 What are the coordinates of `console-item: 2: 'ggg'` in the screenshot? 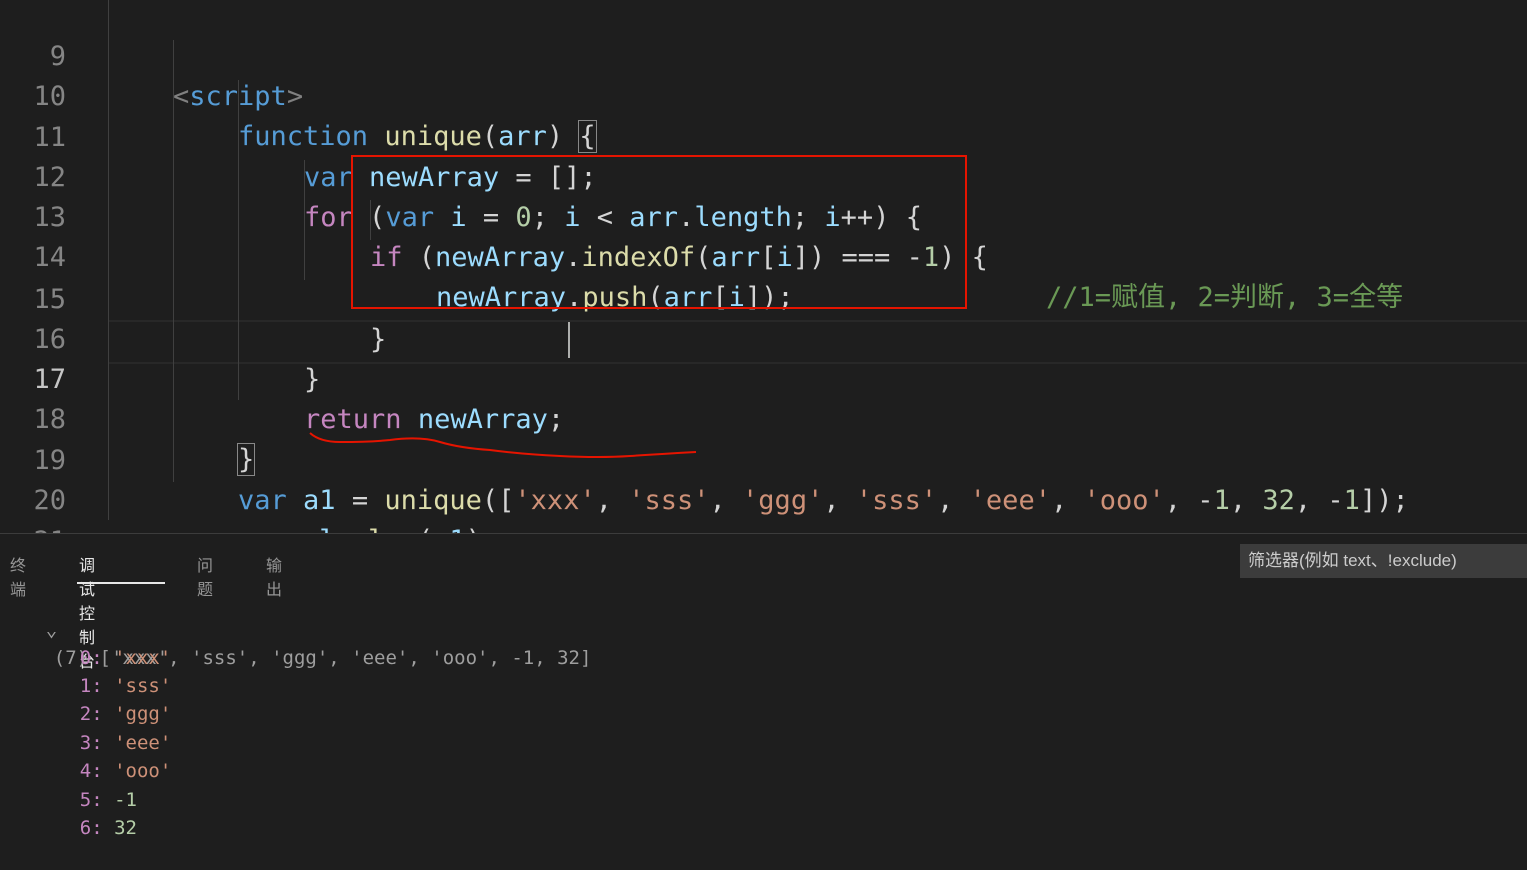 It's located at (103, 698).